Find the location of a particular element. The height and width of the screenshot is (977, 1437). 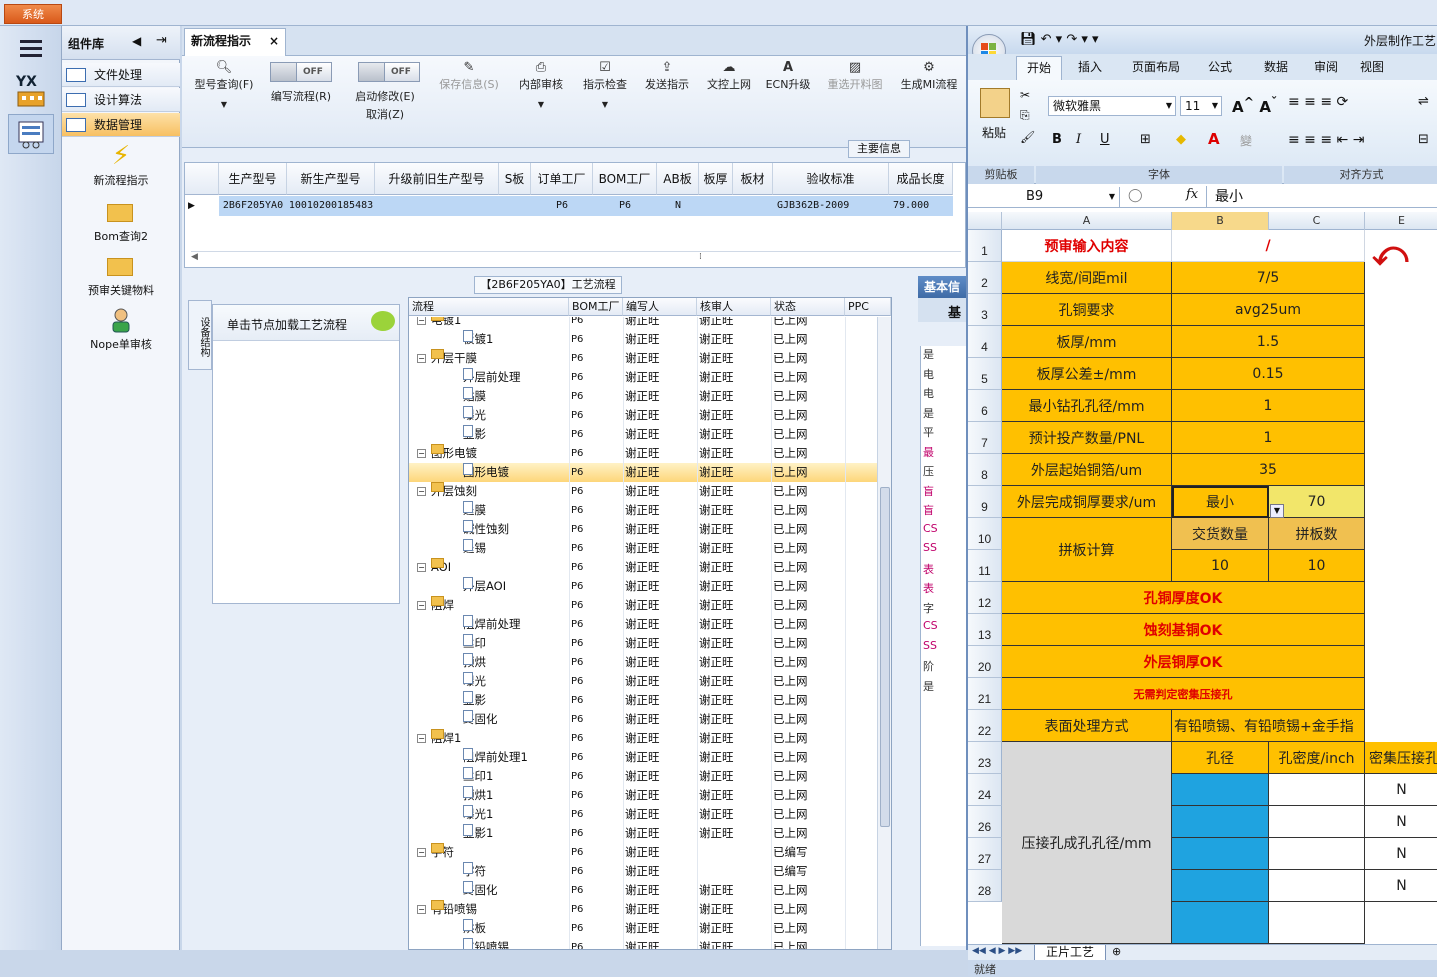

cell-a8: 外层起始铜箔/um is located at coordinates (1087, 470).